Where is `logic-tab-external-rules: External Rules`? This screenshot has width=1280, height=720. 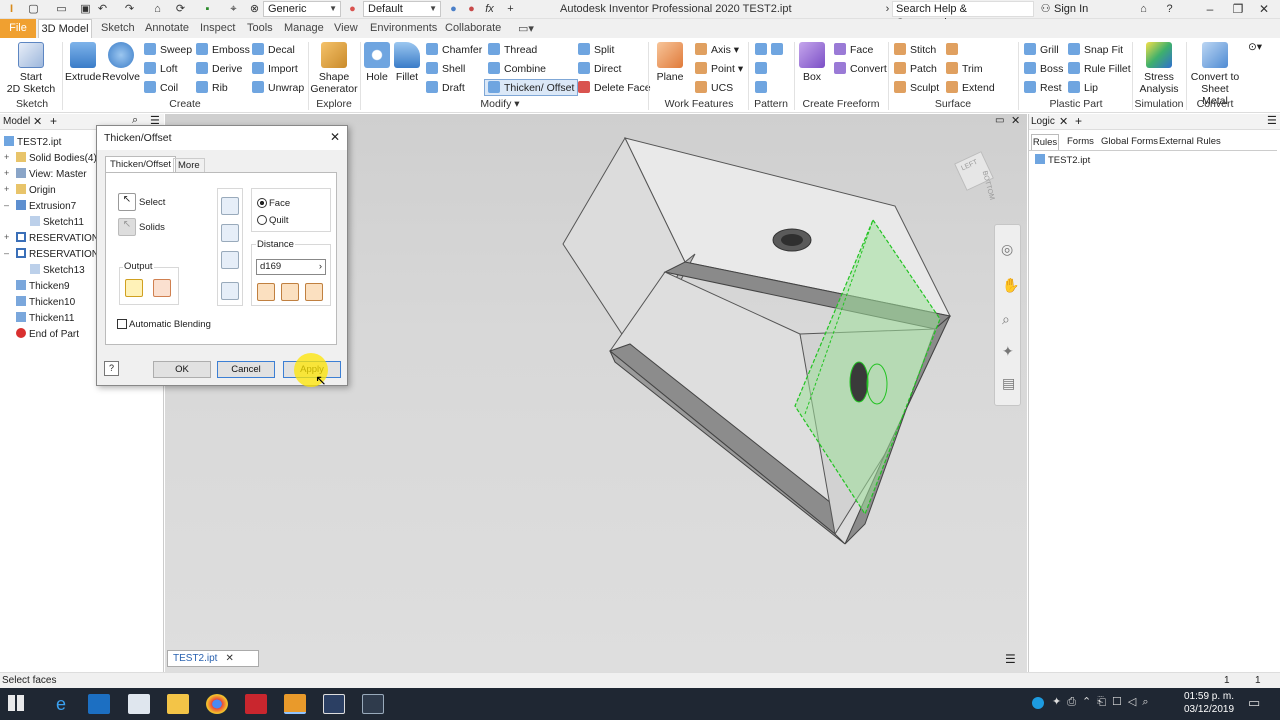
logic-tab-external-rules: External Rules is located at coordinates (1190, 141).